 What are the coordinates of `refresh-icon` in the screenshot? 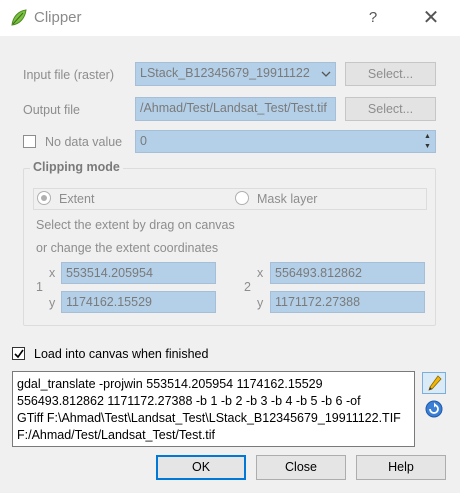 It's located at (434, 409).